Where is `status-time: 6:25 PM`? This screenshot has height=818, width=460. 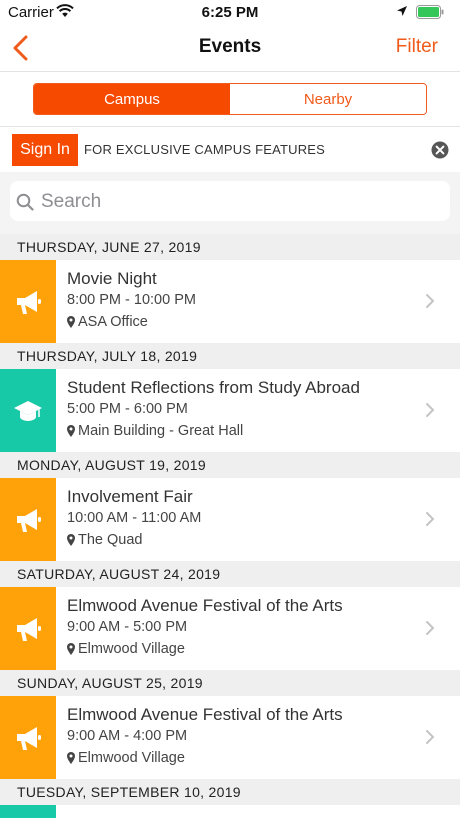
status-time: 6:25 PM is located at coordinates (230, 12).